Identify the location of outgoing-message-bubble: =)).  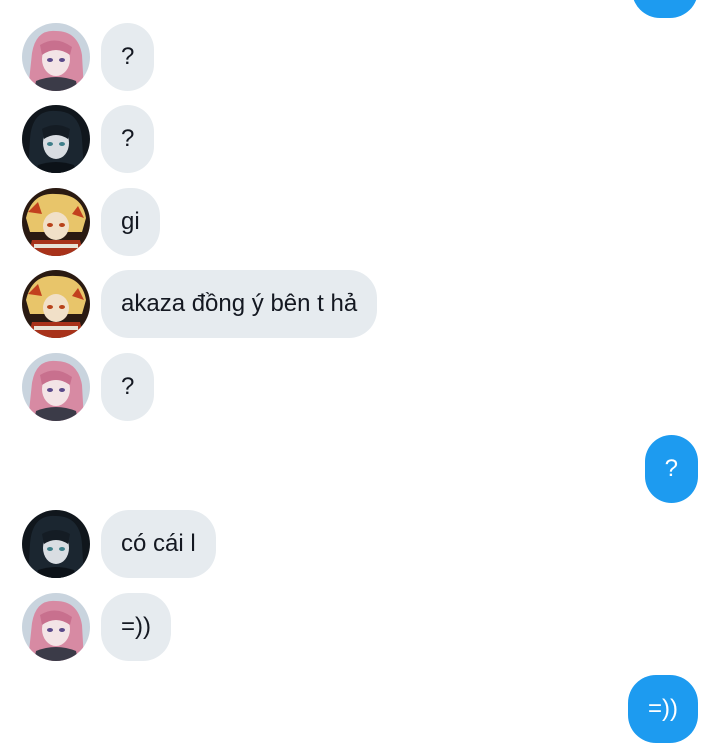
(663, 709).